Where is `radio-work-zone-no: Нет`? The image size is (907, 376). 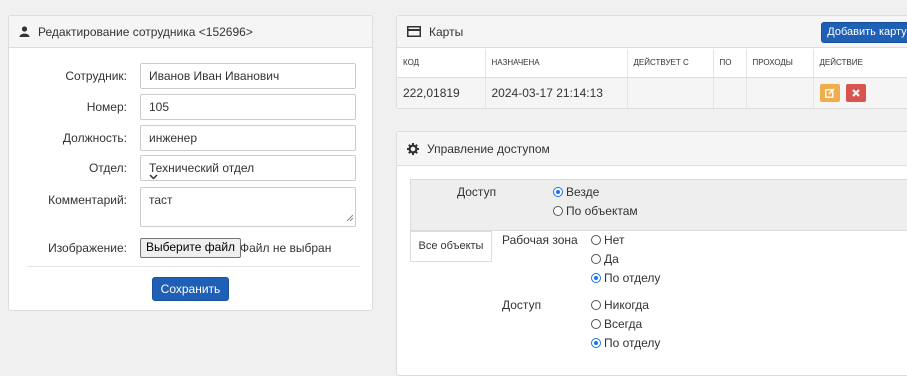
radio-work-zone-no: Нет is located at coordinates (607, 240).